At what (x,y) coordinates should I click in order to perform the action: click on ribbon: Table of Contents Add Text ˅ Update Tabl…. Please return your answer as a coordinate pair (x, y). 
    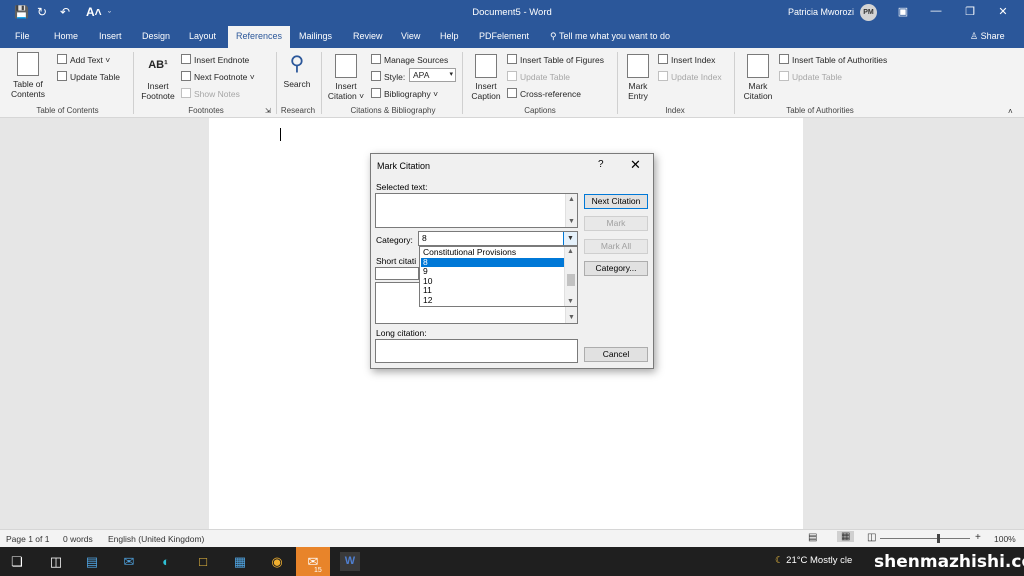
    Looking at the image, I should click on (512, 83).